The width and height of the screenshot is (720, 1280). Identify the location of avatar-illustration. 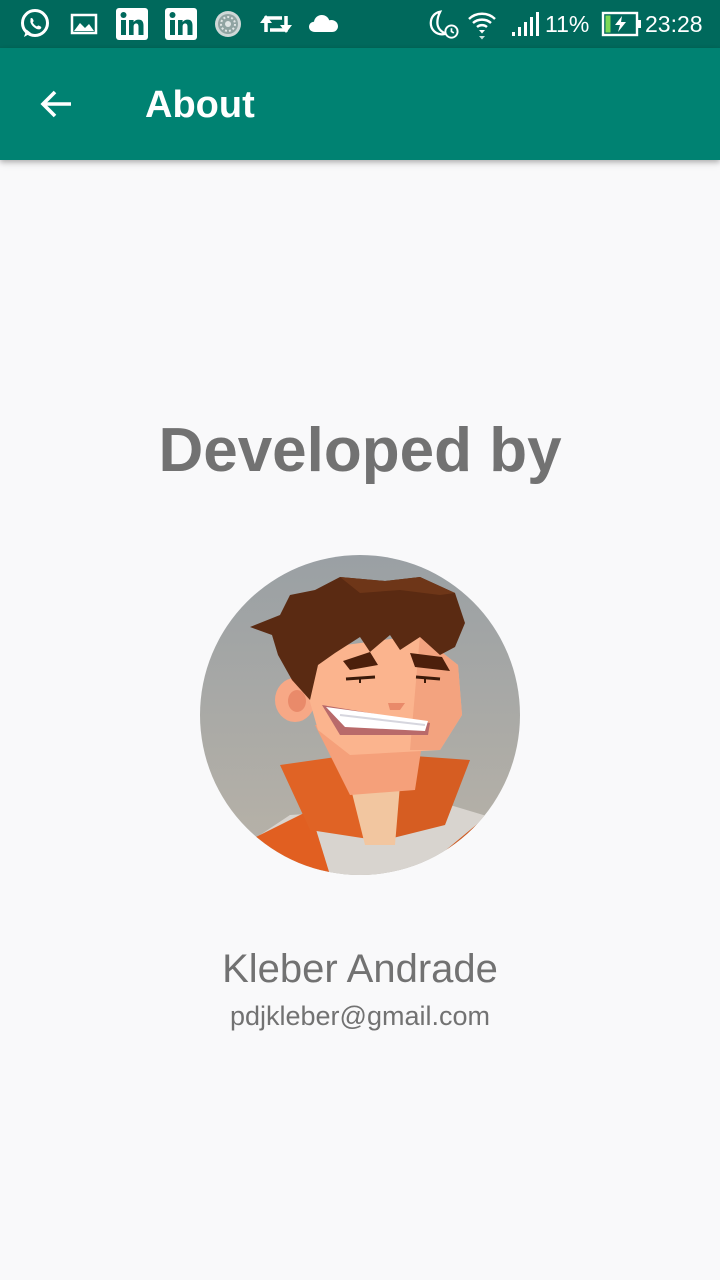
(360, 715).